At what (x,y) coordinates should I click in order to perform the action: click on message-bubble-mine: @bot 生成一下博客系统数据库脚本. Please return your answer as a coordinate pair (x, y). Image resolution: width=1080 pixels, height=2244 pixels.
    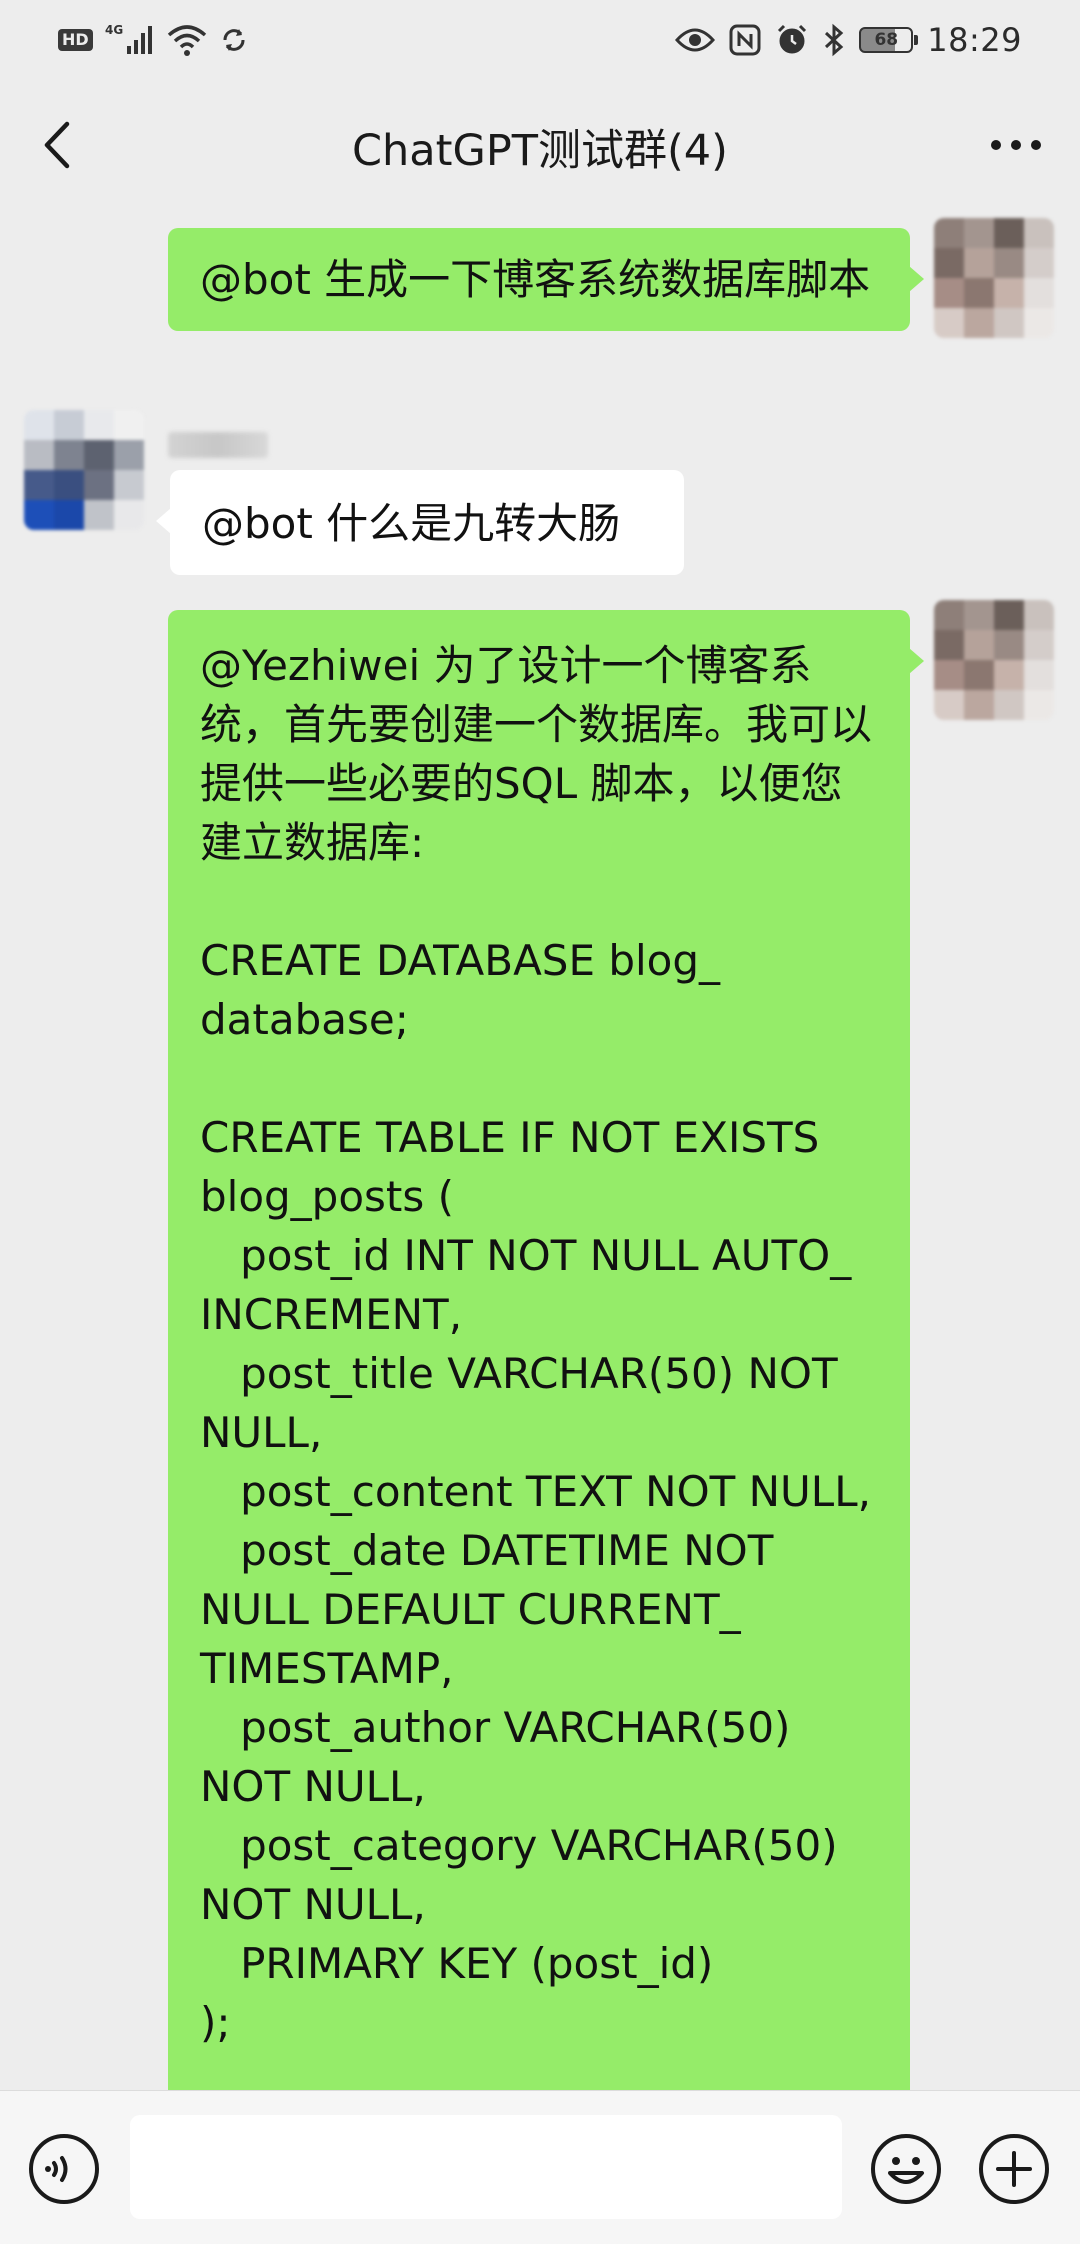
    Looking at the image, I should click on (546, 279).